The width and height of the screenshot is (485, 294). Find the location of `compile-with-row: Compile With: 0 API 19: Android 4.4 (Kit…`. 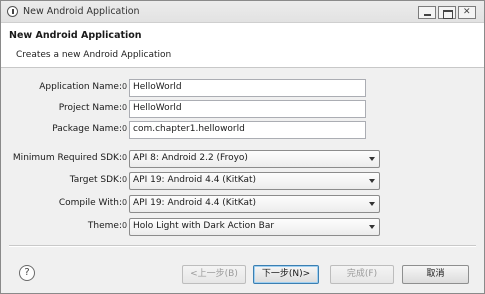

compile-with-row: Compile With: 0 API 19: Android 4.4 (Kit… is located at coordinates (243, 204).